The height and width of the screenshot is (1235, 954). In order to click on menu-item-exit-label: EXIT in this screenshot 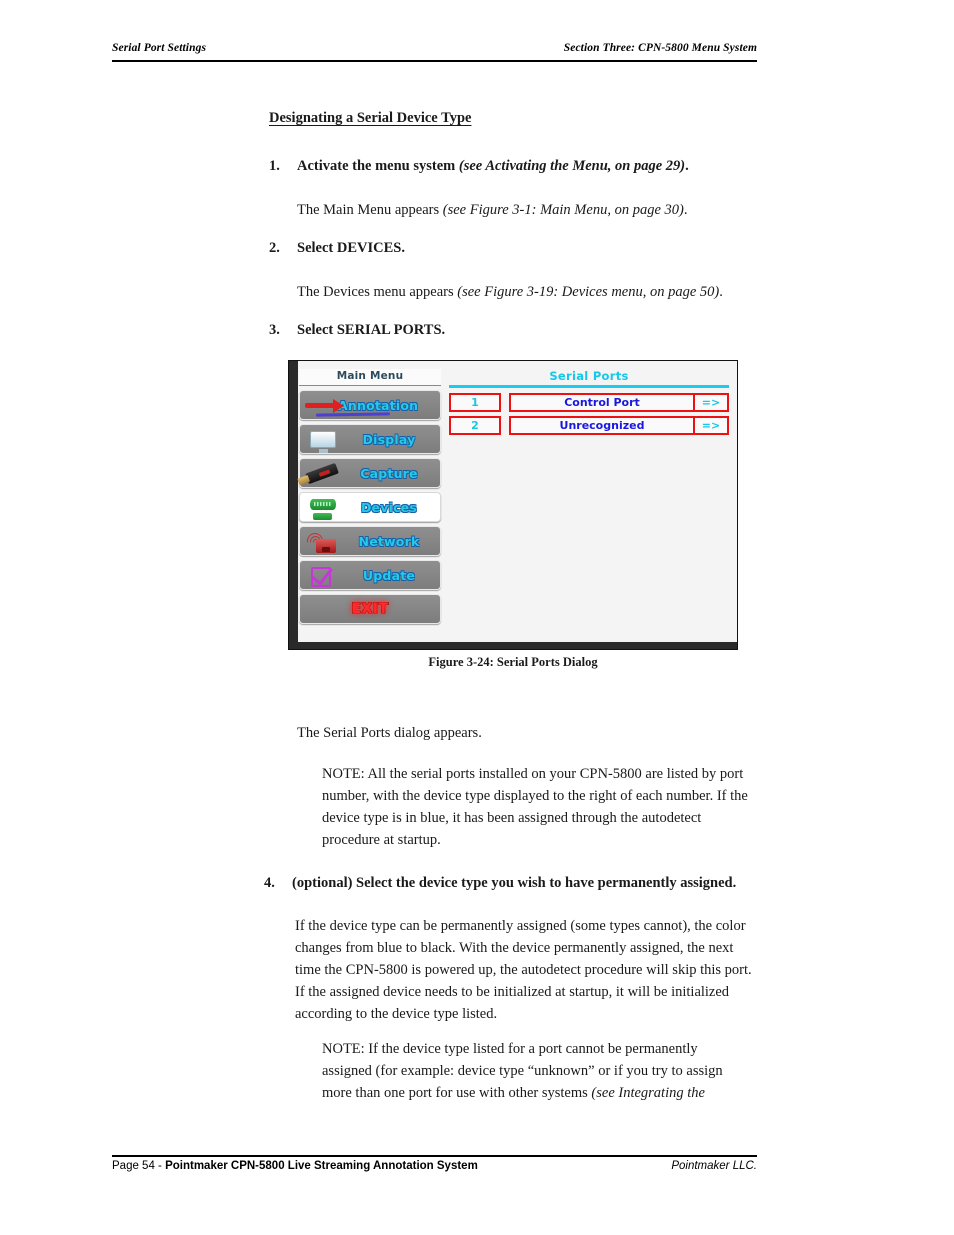, I will do `click(370, 609)`.